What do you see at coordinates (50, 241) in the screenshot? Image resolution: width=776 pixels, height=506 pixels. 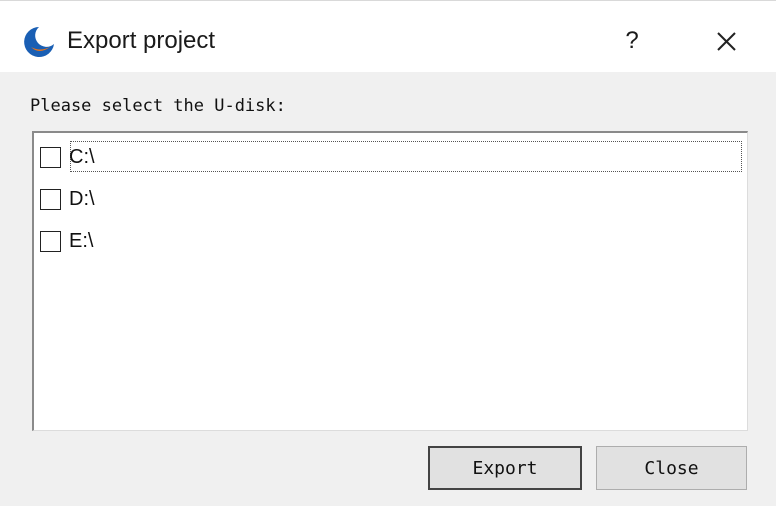 I see `drive-e-checkbox` at bounding box center [50, 241].